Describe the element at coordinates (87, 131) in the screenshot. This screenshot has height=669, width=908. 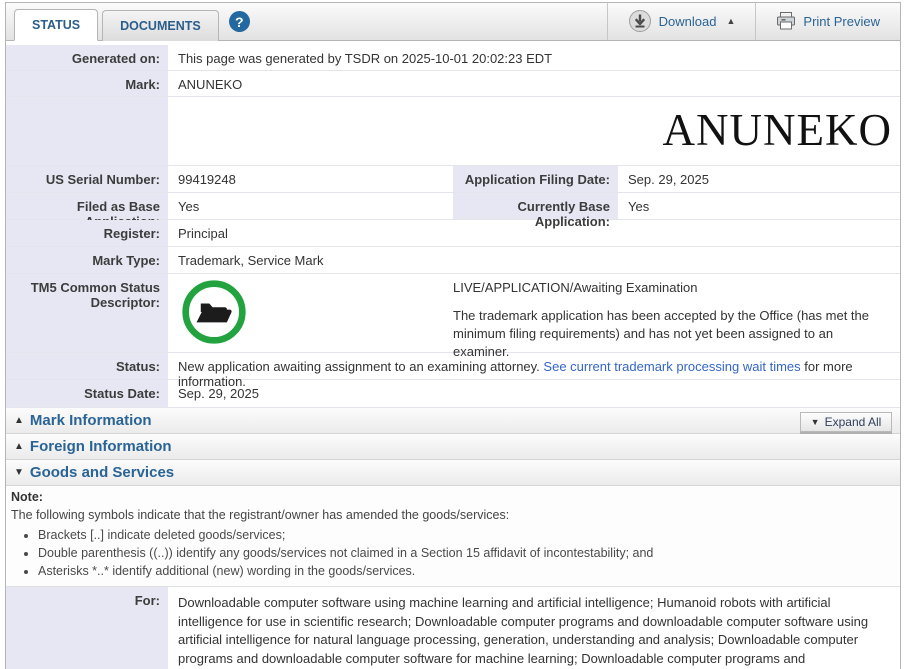
I see `mark-image-label-spacer` at that location.